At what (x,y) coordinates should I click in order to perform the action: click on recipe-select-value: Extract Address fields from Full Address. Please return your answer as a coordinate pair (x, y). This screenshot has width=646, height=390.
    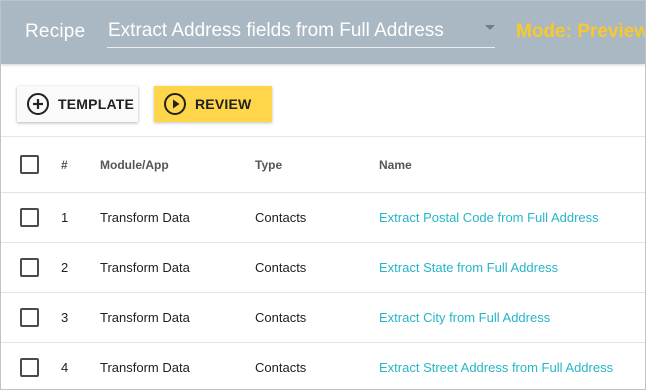
    Looking at the image, I should click on (276, 31).